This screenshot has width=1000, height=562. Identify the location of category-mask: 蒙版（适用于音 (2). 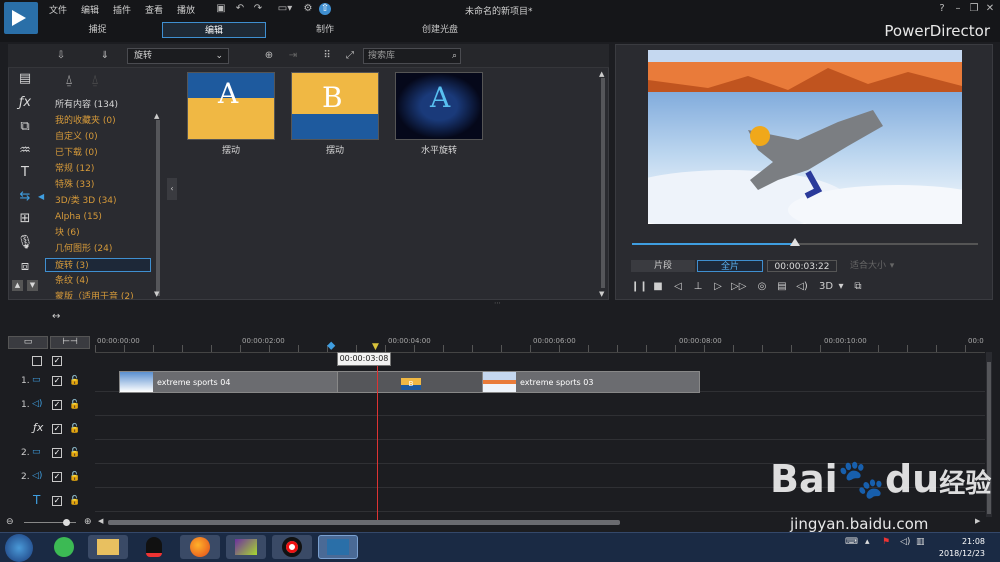
(94, 294).